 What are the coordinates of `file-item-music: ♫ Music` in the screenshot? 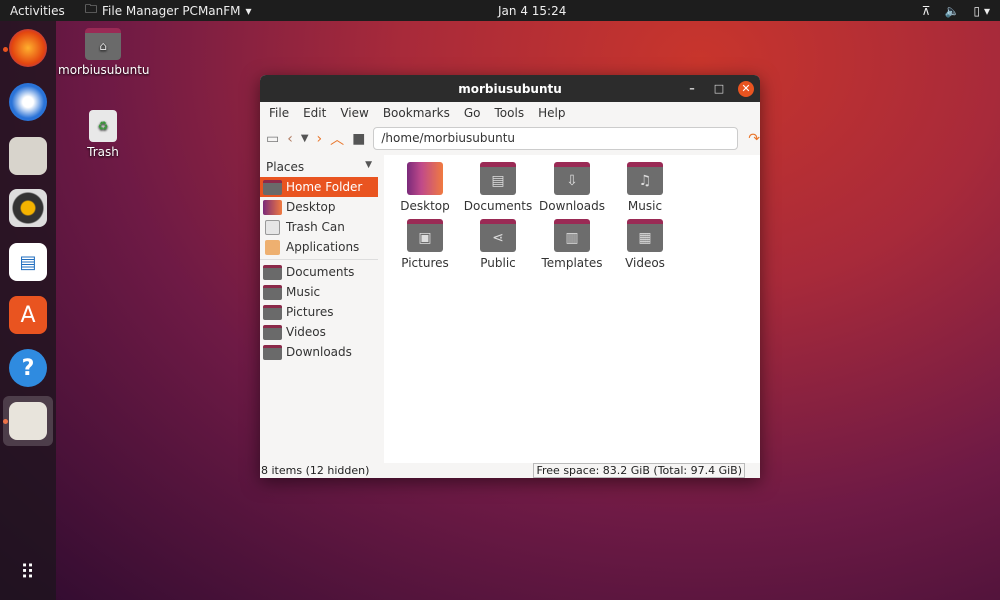 It's located at (645, 187).